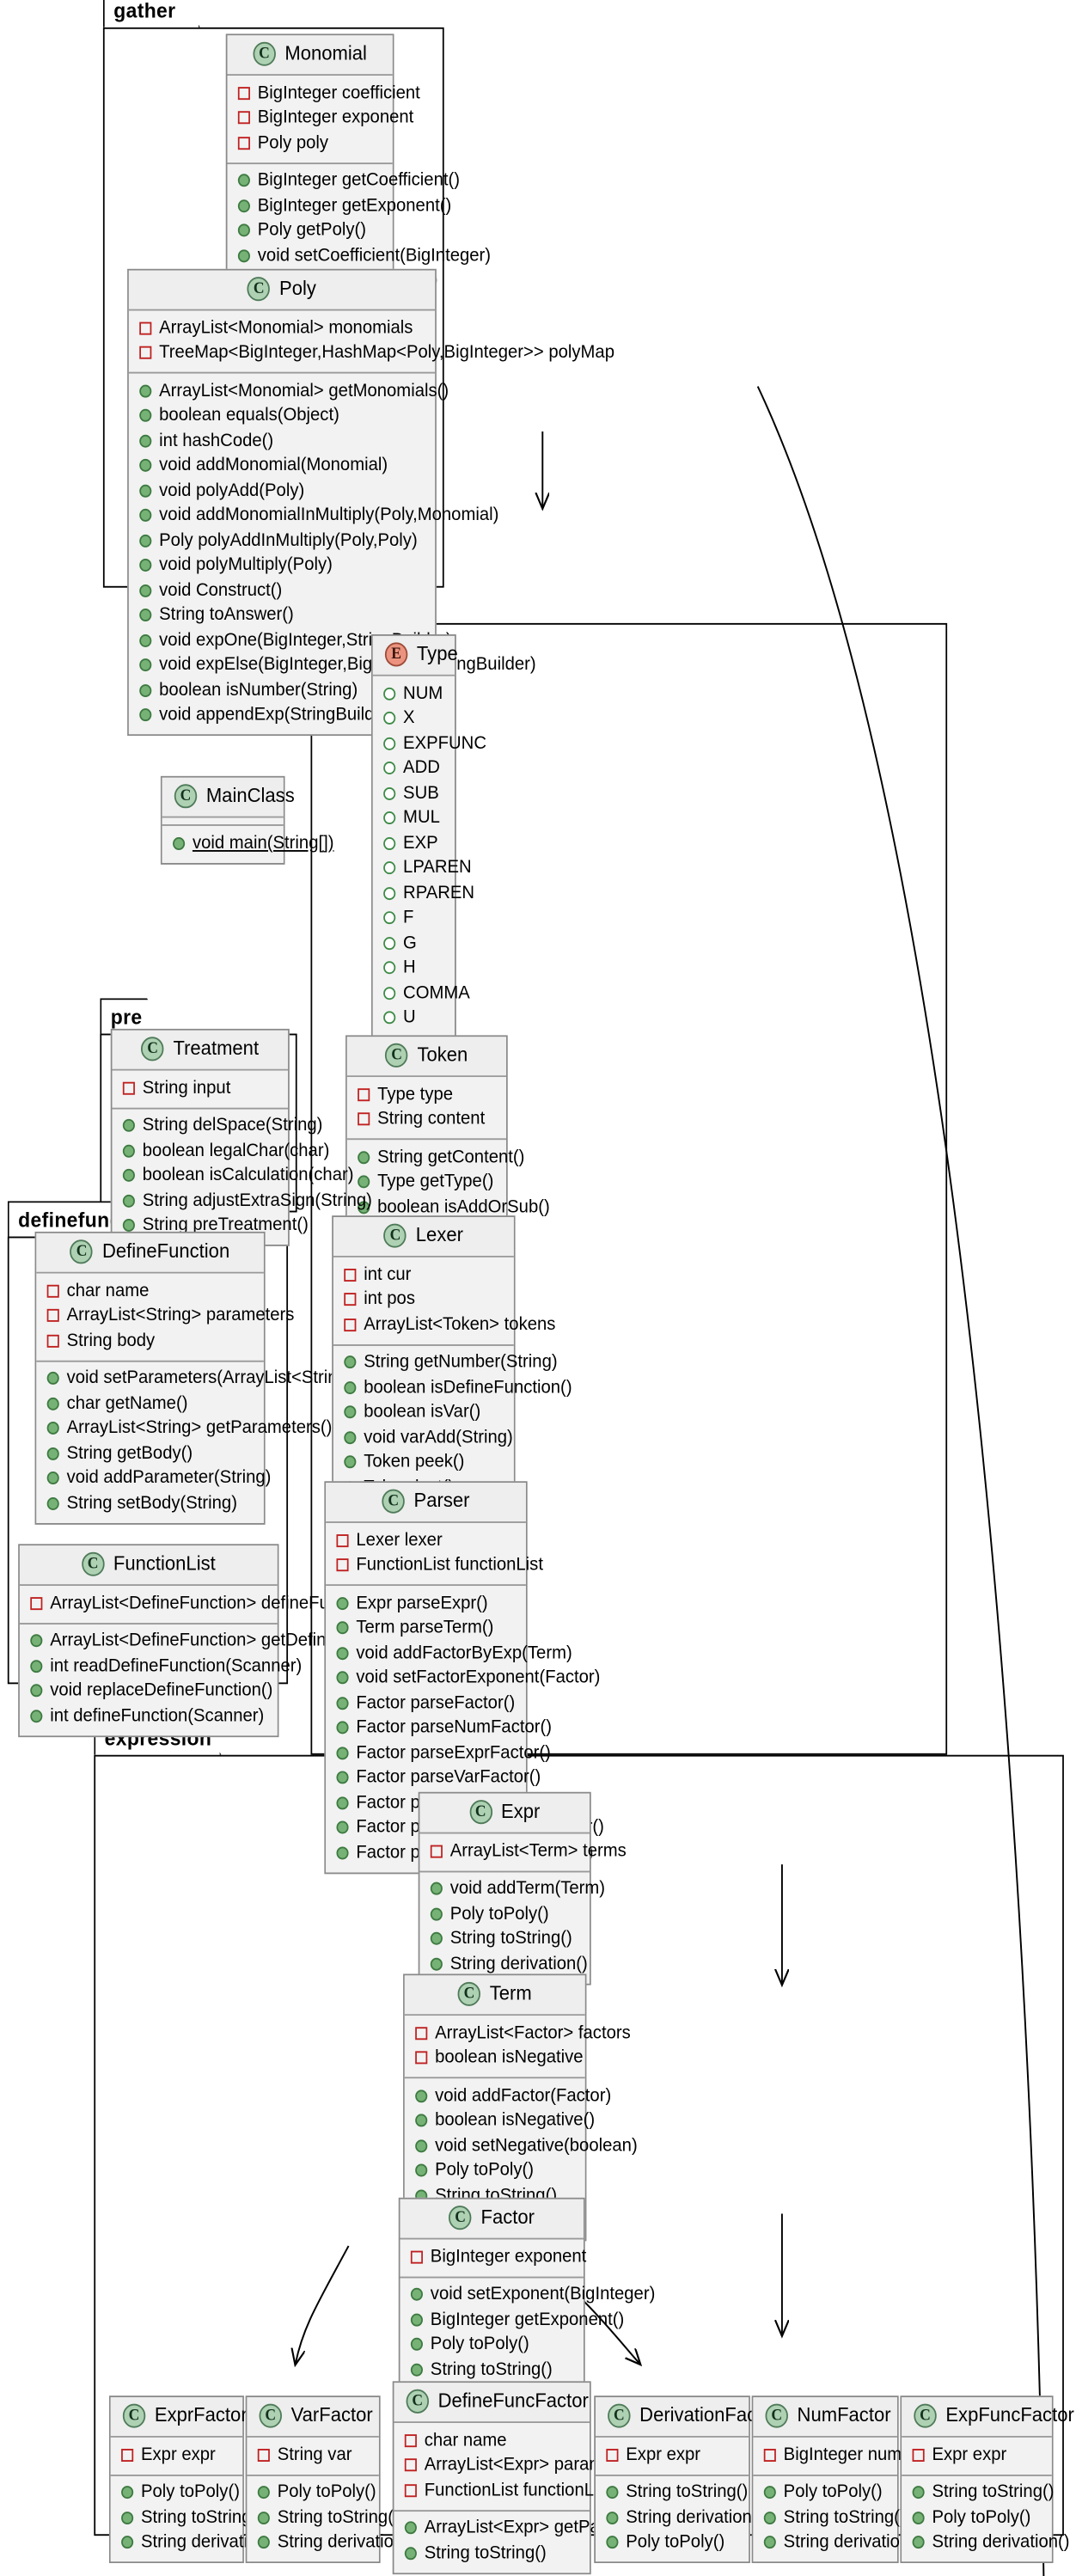  I want to click on class-header-mainclass: C MainClass, so click(228, 797).